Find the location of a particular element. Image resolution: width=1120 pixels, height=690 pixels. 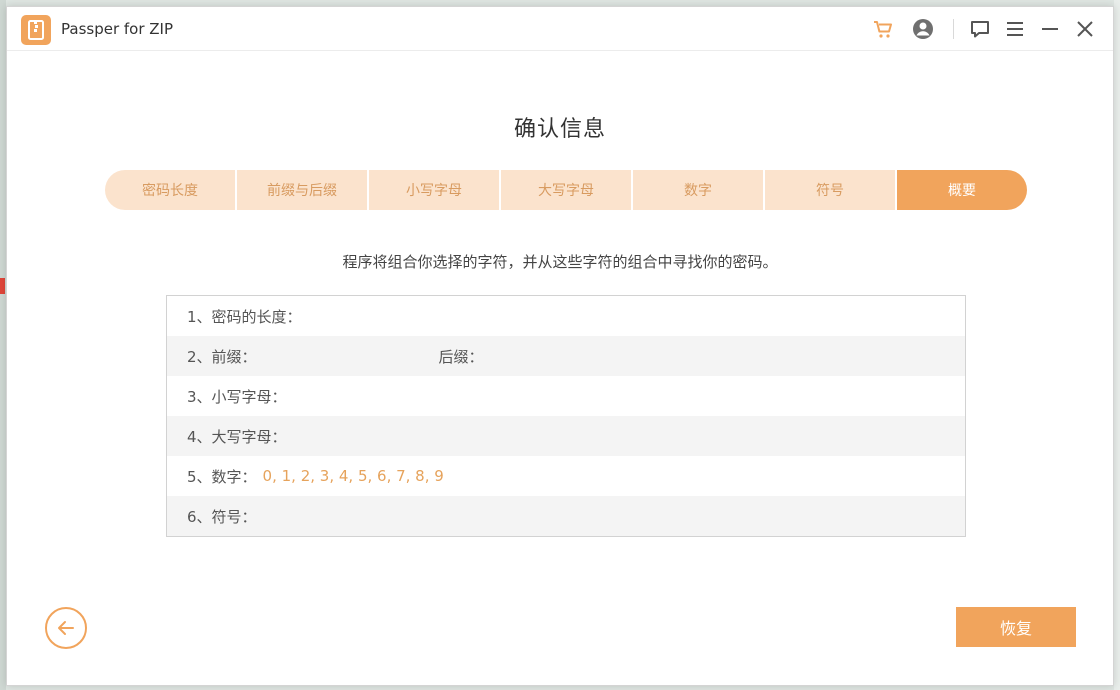

symbols-label: 6、符号： is located at coordinates (222, 516).